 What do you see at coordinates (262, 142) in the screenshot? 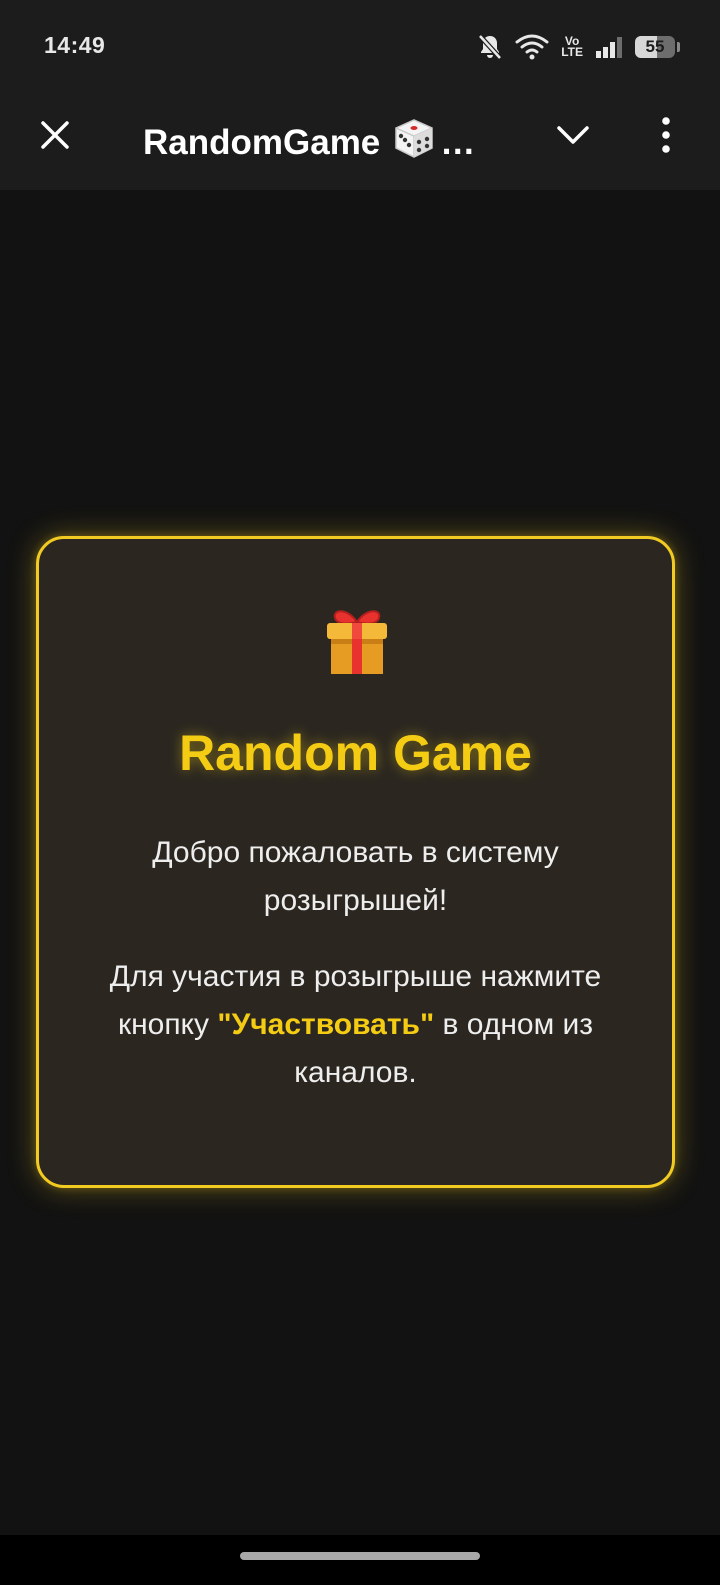
I see `header-title-text: RandomGame` at bounding box center [262, 142].